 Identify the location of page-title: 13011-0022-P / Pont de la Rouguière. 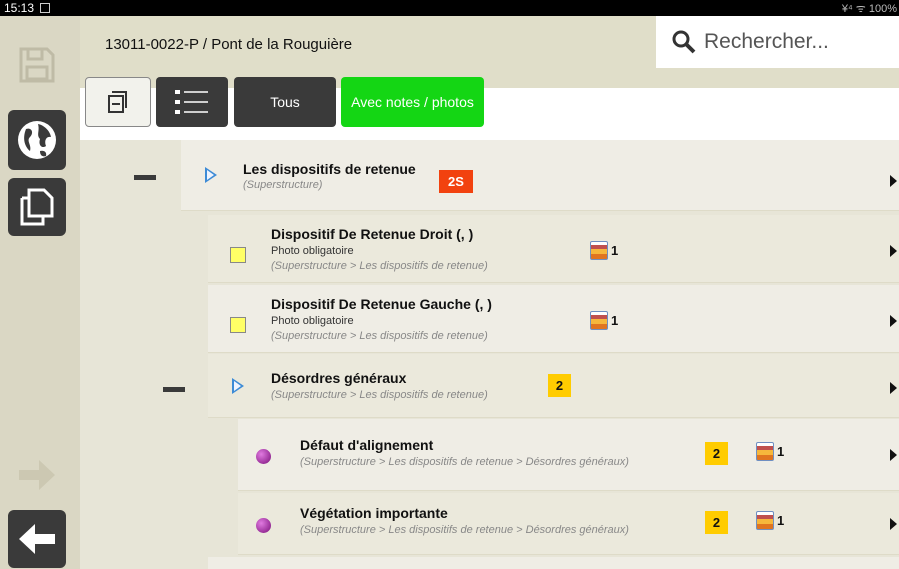
(229, 44).